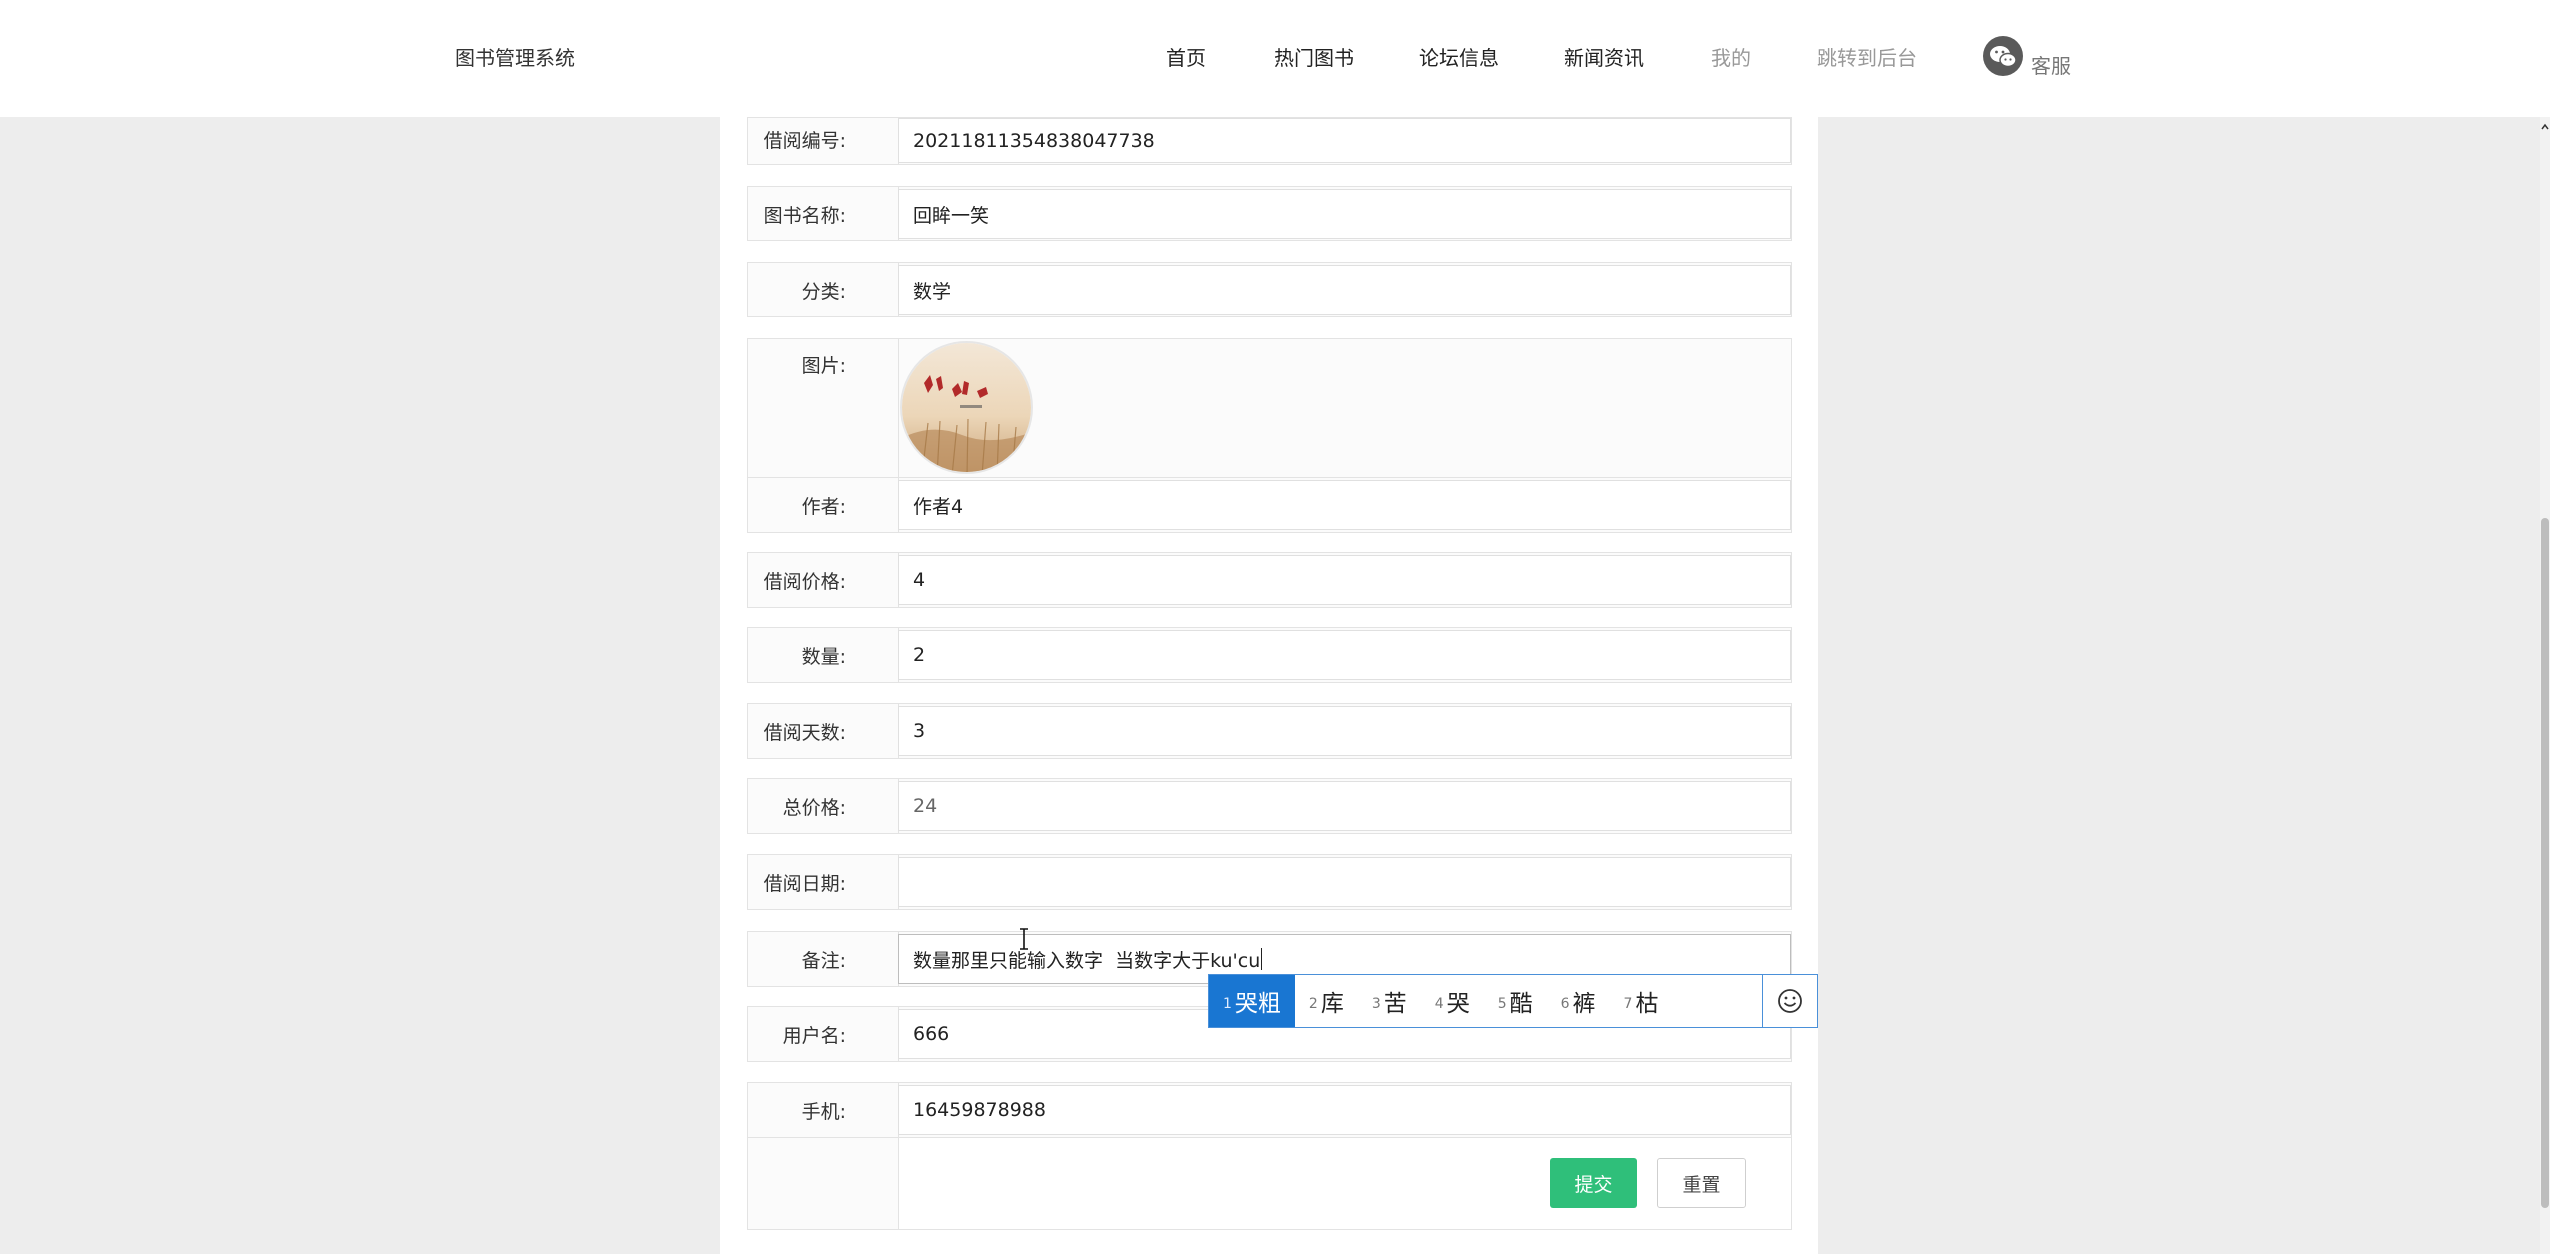 The image size is (2550, 1254). Describe the element at coordinates (1701, 1183) in the screenshot. I see `reset-button: 重置` at that location.